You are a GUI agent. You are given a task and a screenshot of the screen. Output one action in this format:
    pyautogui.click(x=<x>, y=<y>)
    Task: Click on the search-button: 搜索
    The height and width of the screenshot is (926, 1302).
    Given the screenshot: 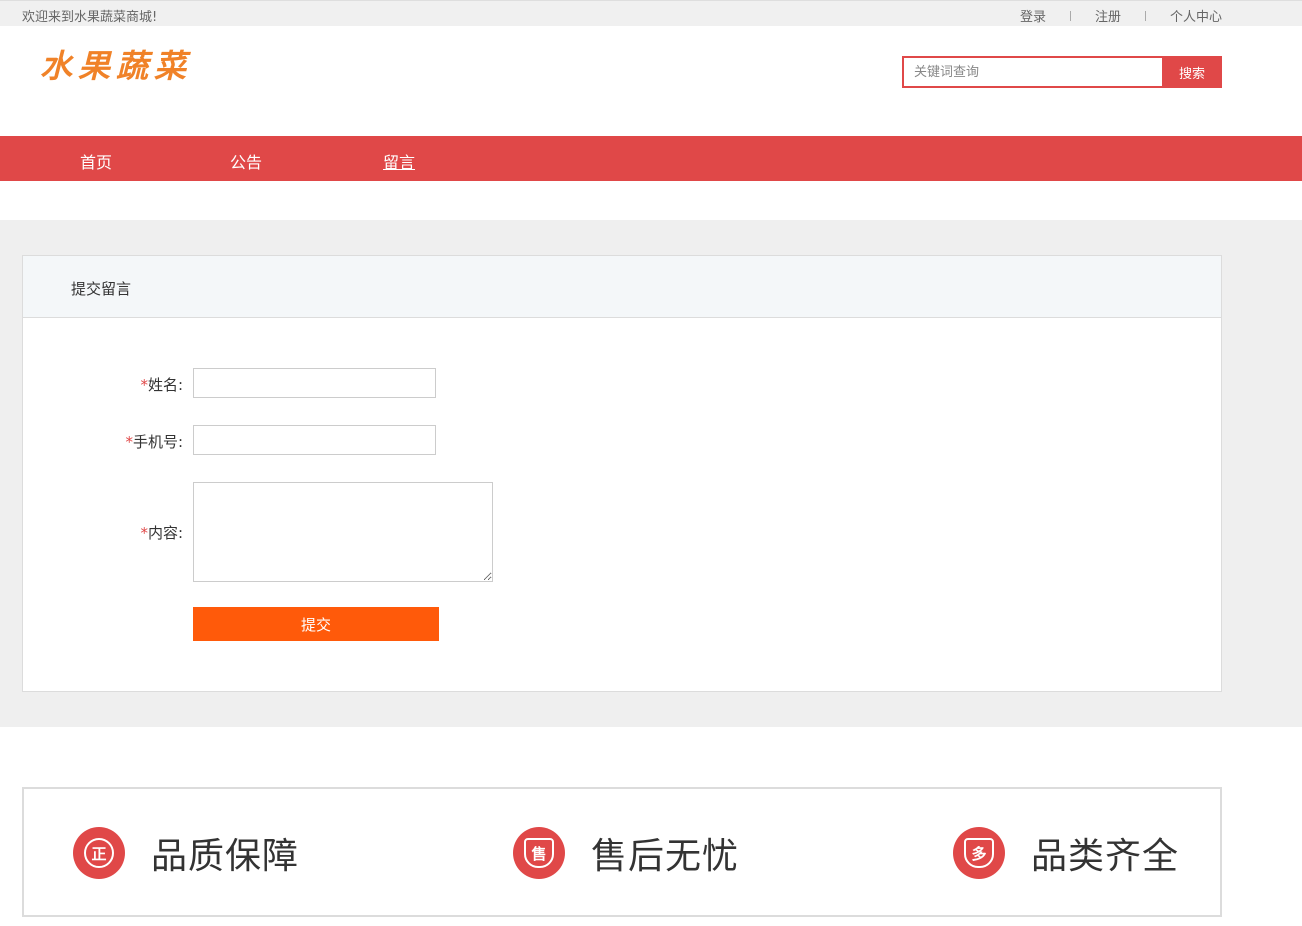 What is the action you would take?
    pyautogui.click(x=1192, y=72)
    